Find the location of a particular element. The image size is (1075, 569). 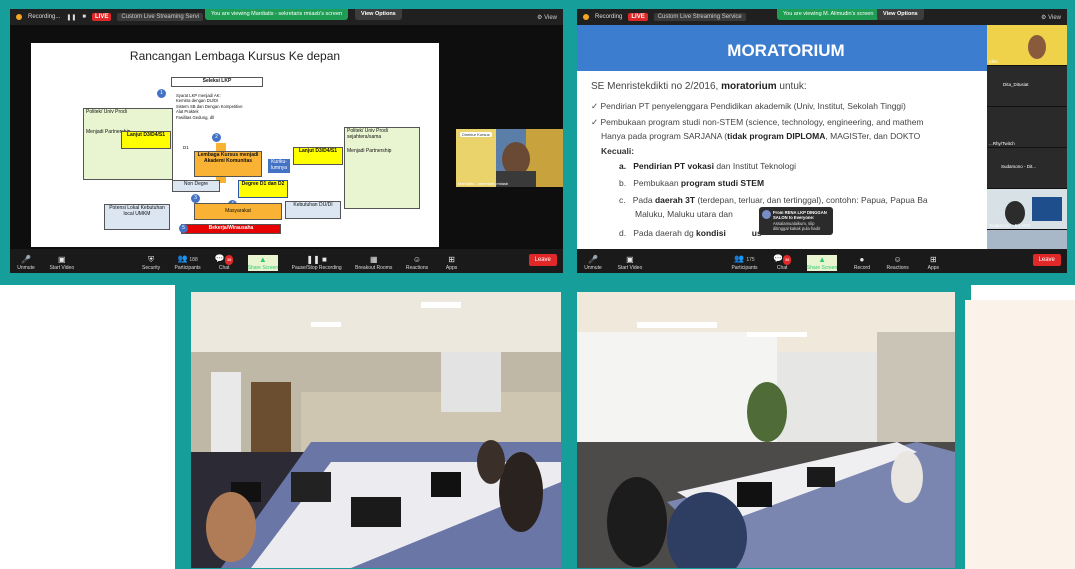

politek-right-label: Politek/ Univ Prodi sejahtera/sama is located at coordinates (367, 134).